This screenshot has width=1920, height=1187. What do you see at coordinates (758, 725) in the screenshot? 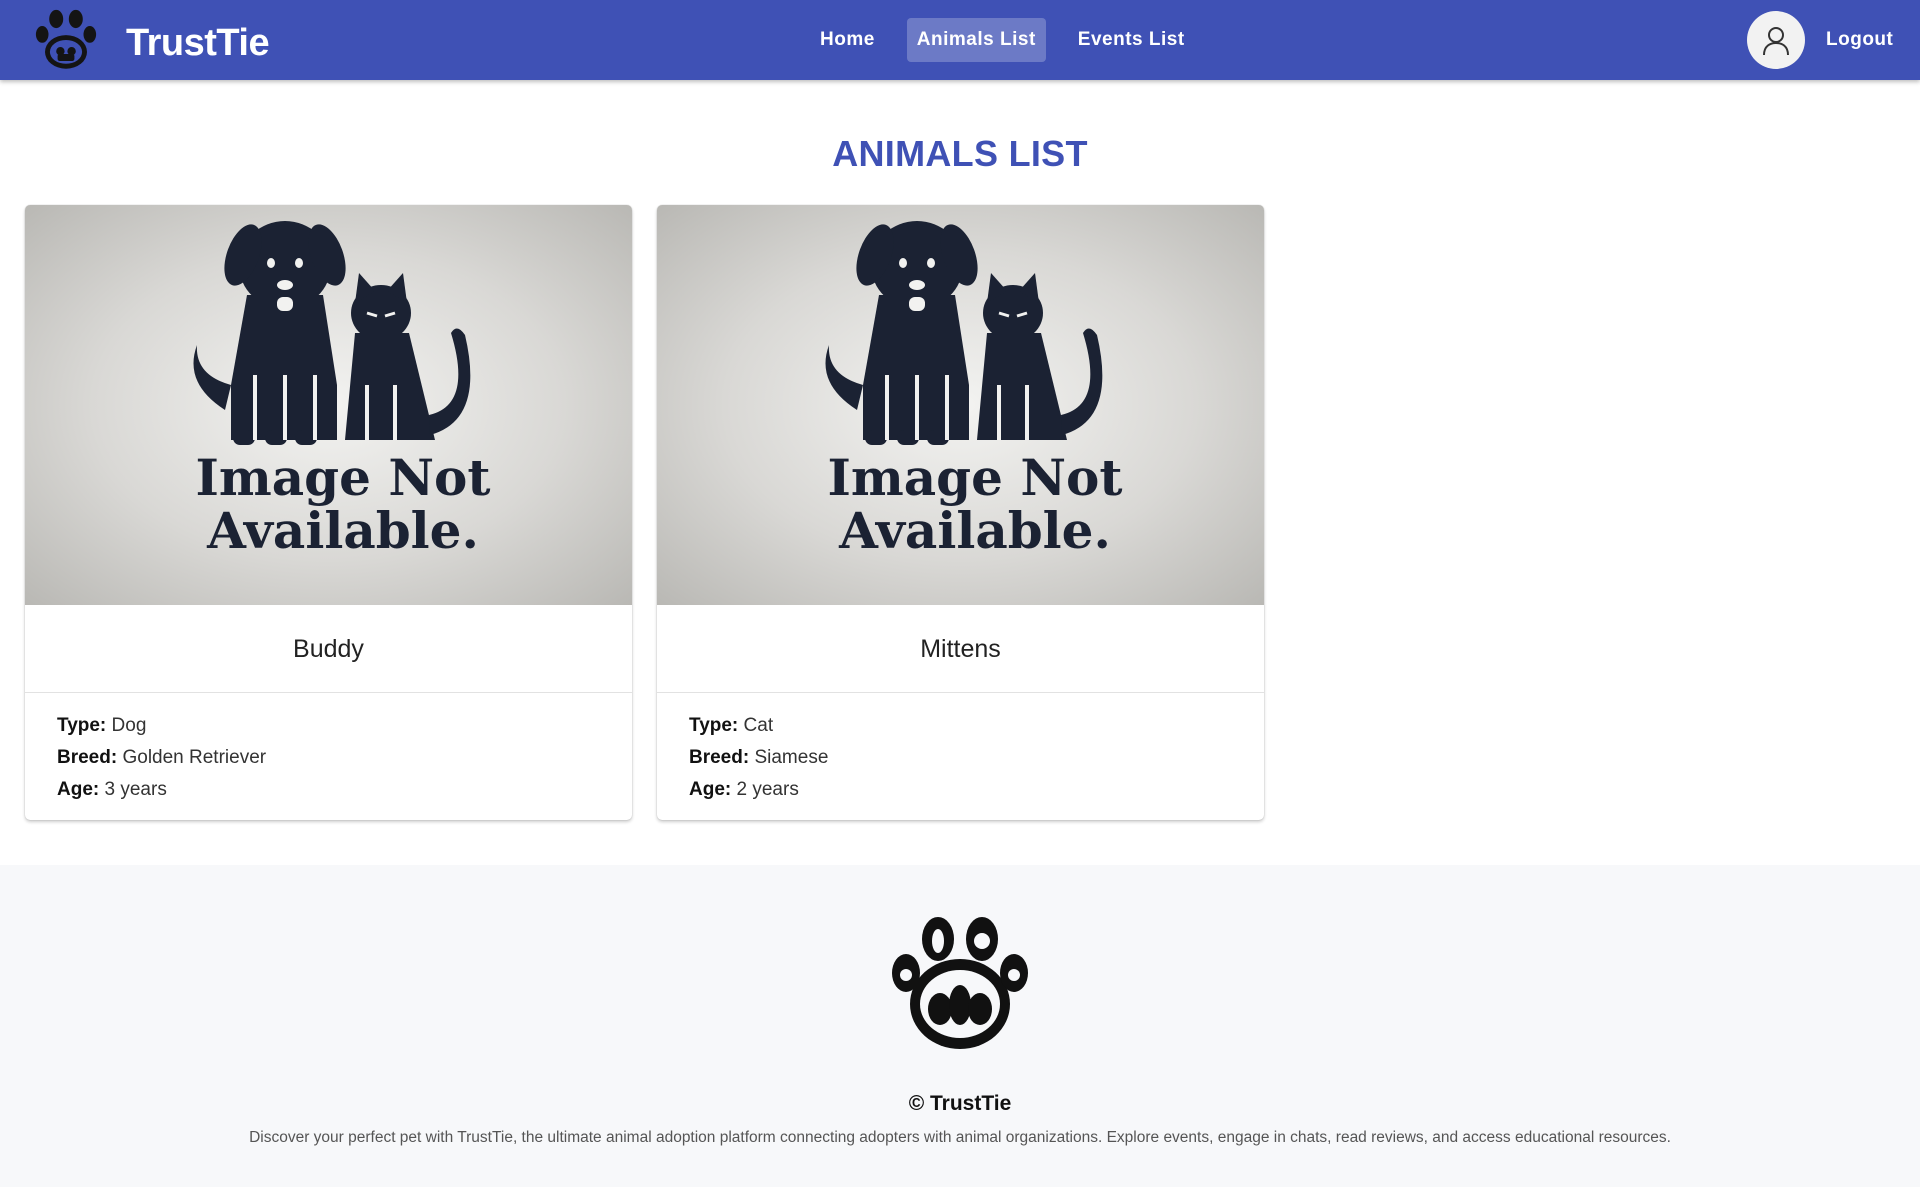
I see `type-value: Cat` at bounding box center [758, 725].